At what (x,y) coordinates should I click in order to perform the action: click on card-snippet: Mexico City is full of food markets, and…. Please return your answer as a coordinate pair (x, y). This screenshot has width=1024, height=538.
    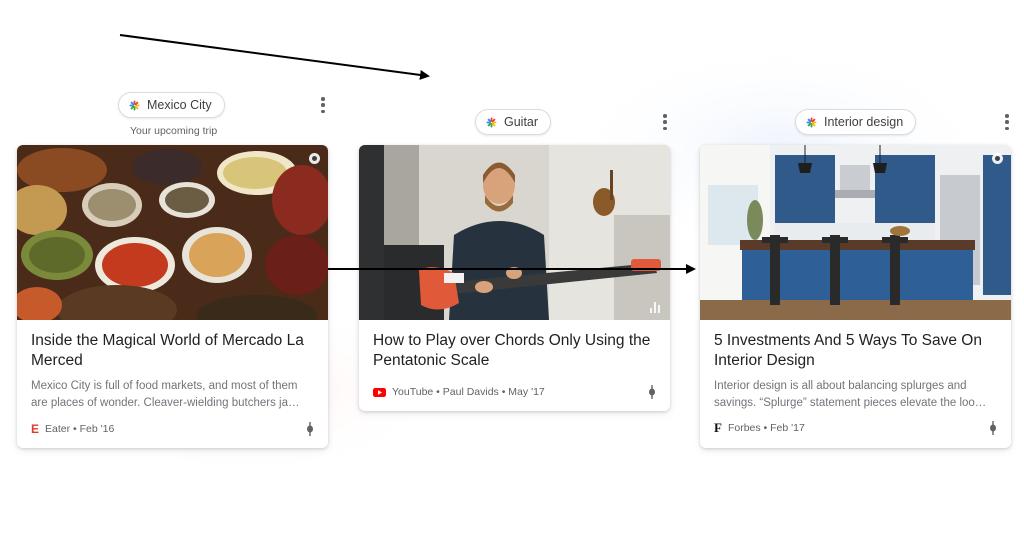
    Looking at the image, I should click on (165, 394).